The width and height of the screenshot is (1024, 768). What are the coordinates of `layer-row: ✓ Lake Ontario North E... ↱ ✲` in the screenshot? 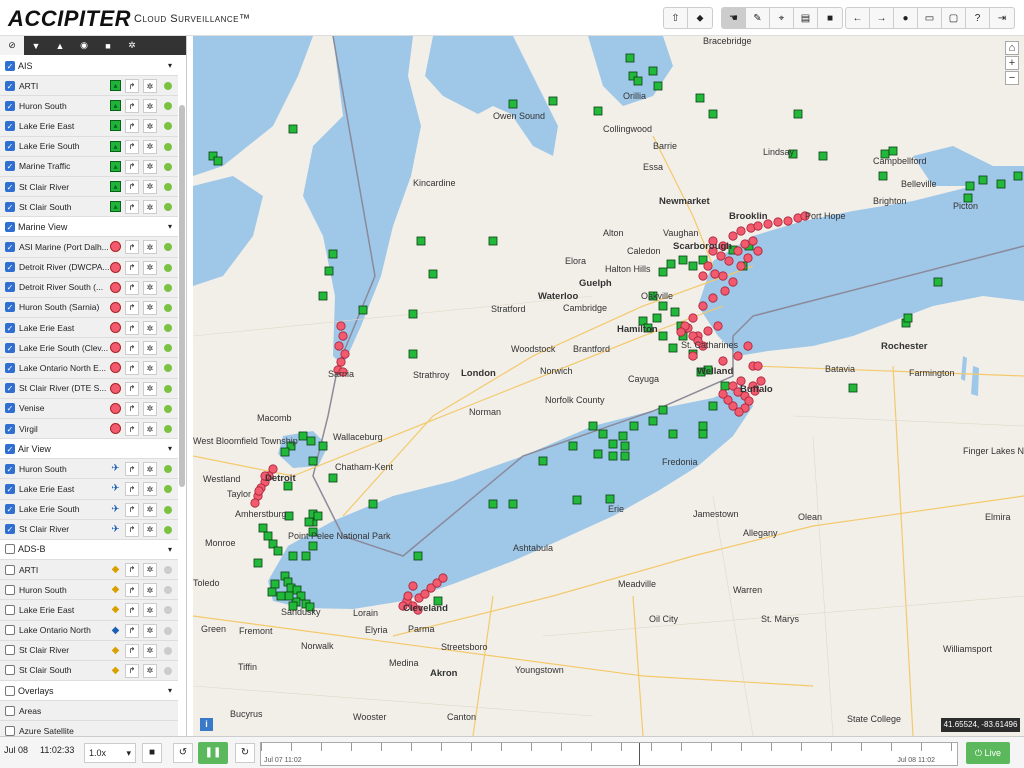 It's located at (89, 368).